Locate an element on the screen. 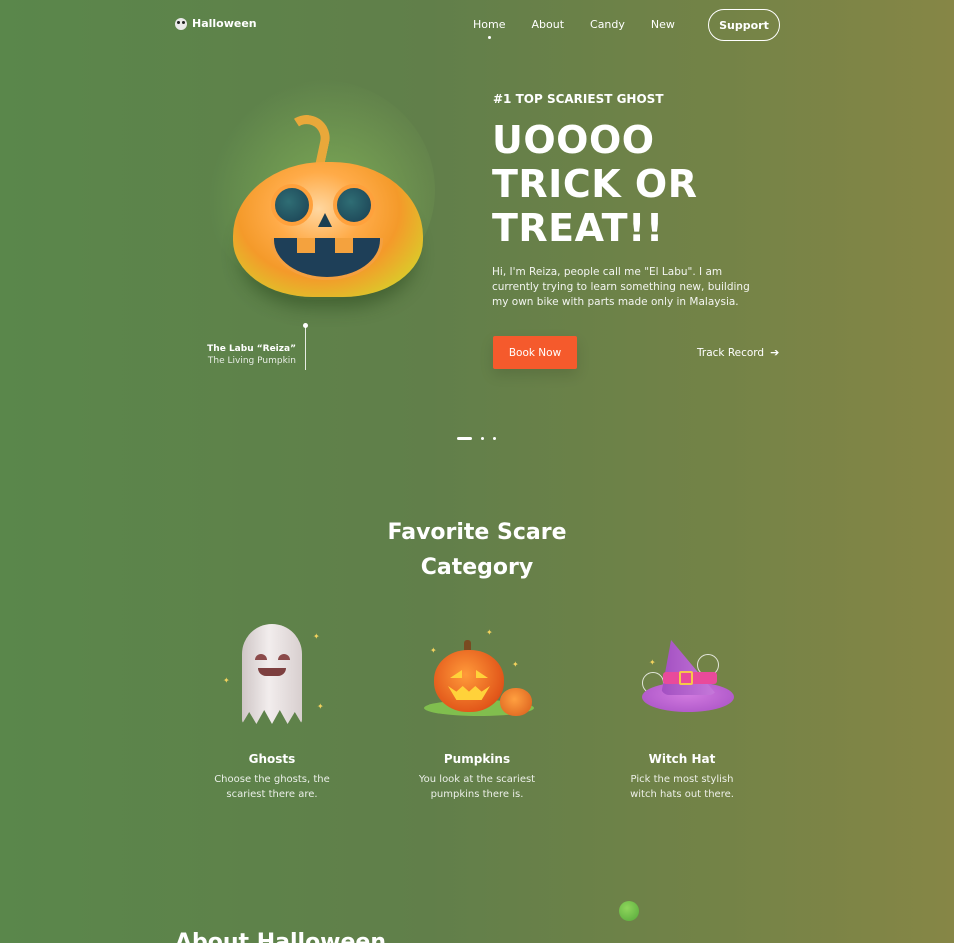 The width and height of the screenshot is (954, 943). category-title-line-2: Category is located at coordinates (477, 567).